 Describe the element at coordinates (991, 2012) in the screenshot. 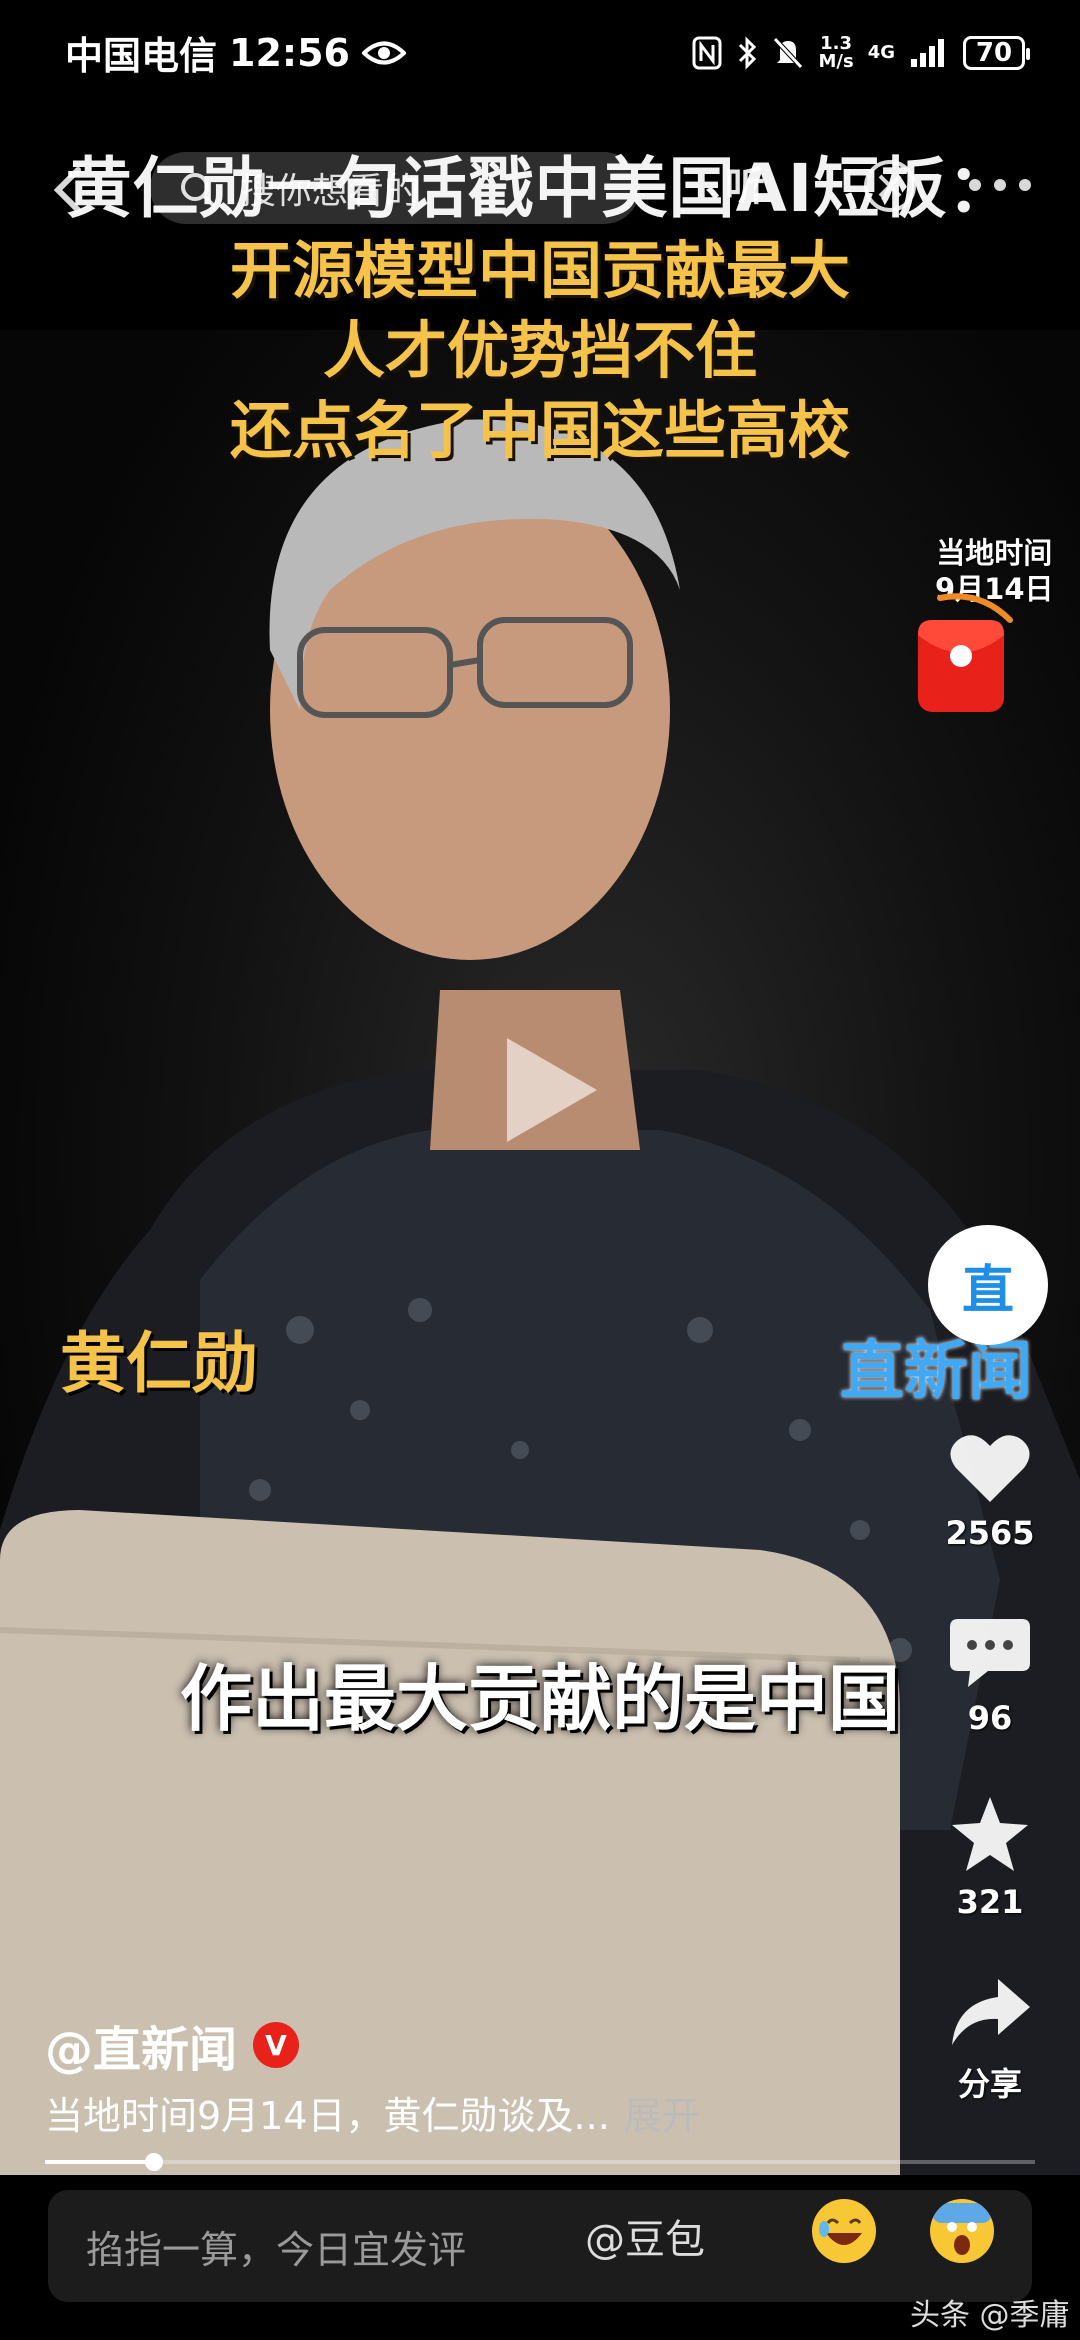

I see `share-arrow-icon` at that location.